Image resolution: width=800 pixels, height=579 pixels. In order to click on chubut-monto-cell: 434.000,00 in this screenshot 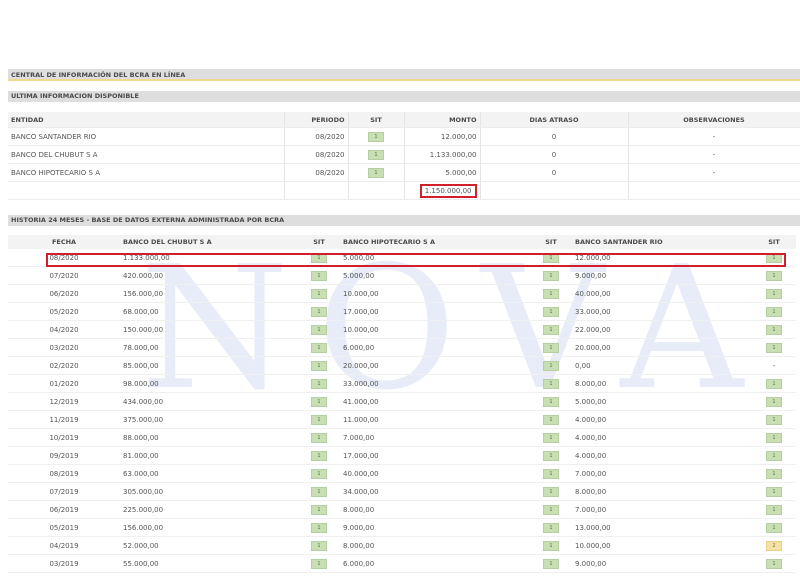, I will do `click(209, 401)`.